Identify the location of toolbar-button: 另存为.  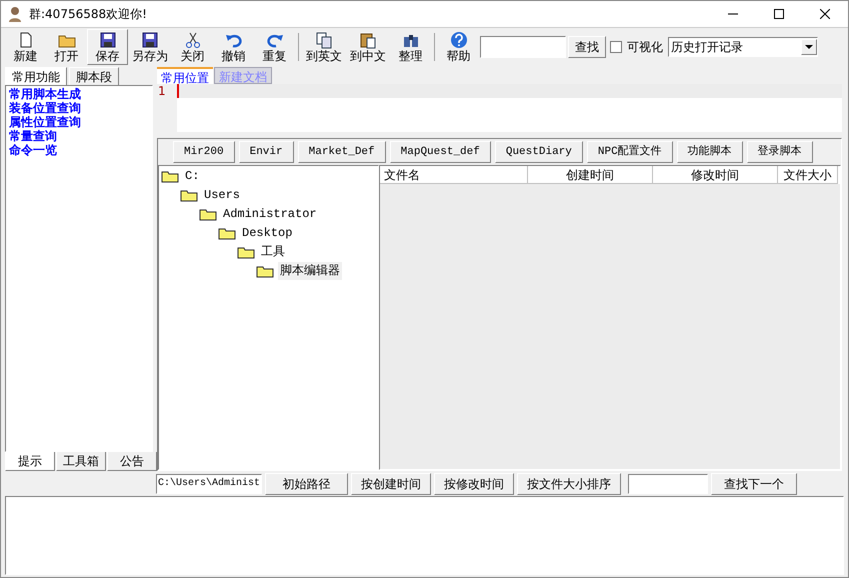
(150, 46).